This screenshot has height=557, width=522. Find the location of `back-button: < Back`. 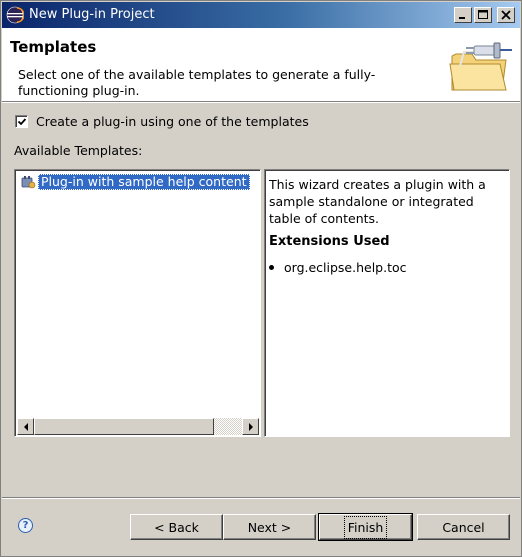

back-button: < Back is located at coordinates (176, 527).